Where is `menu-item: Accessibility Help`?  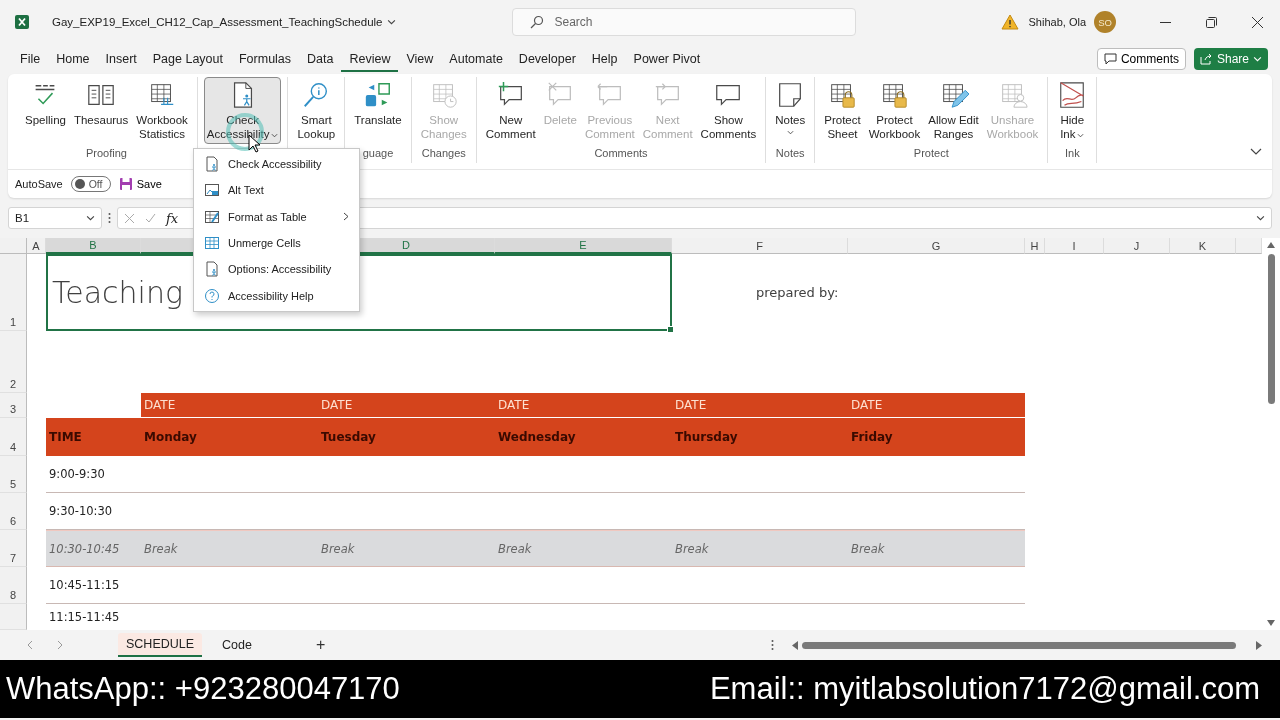 menu-item: Accessibility Help is located at coordinates (276, 295).